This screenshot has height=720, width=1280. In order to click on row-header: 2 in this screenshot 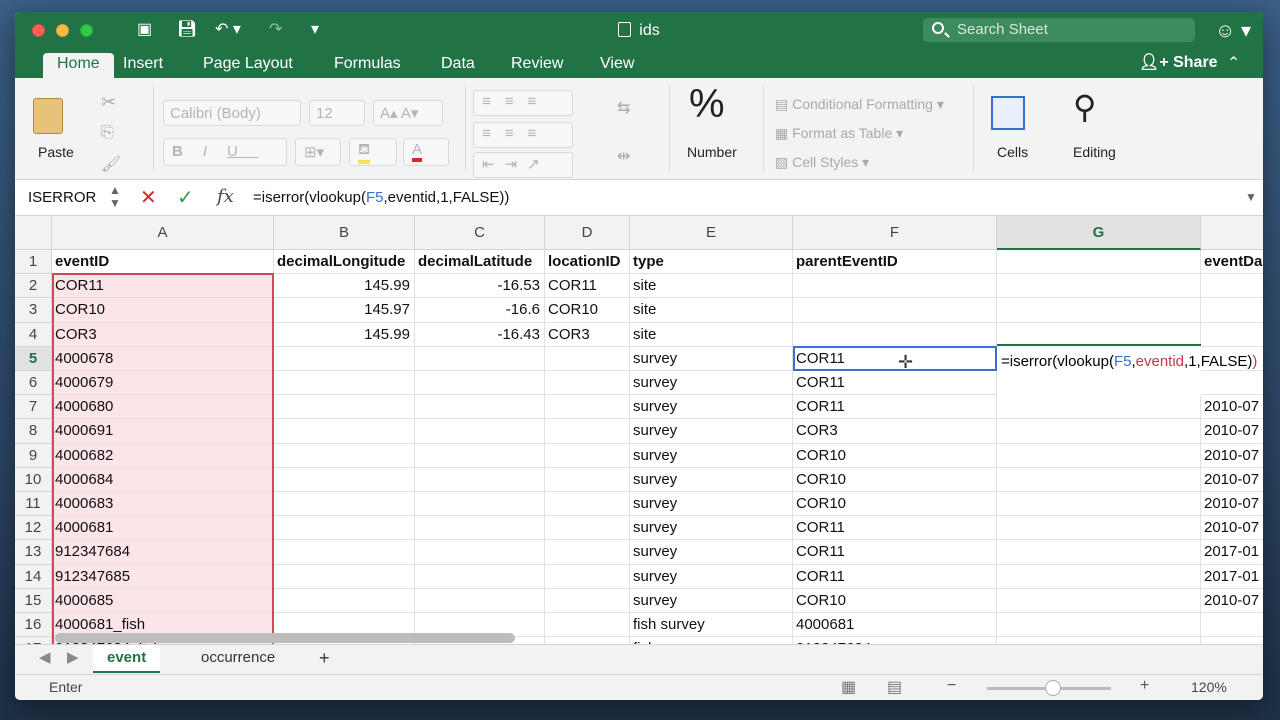, I will do `click(33, 286)`.